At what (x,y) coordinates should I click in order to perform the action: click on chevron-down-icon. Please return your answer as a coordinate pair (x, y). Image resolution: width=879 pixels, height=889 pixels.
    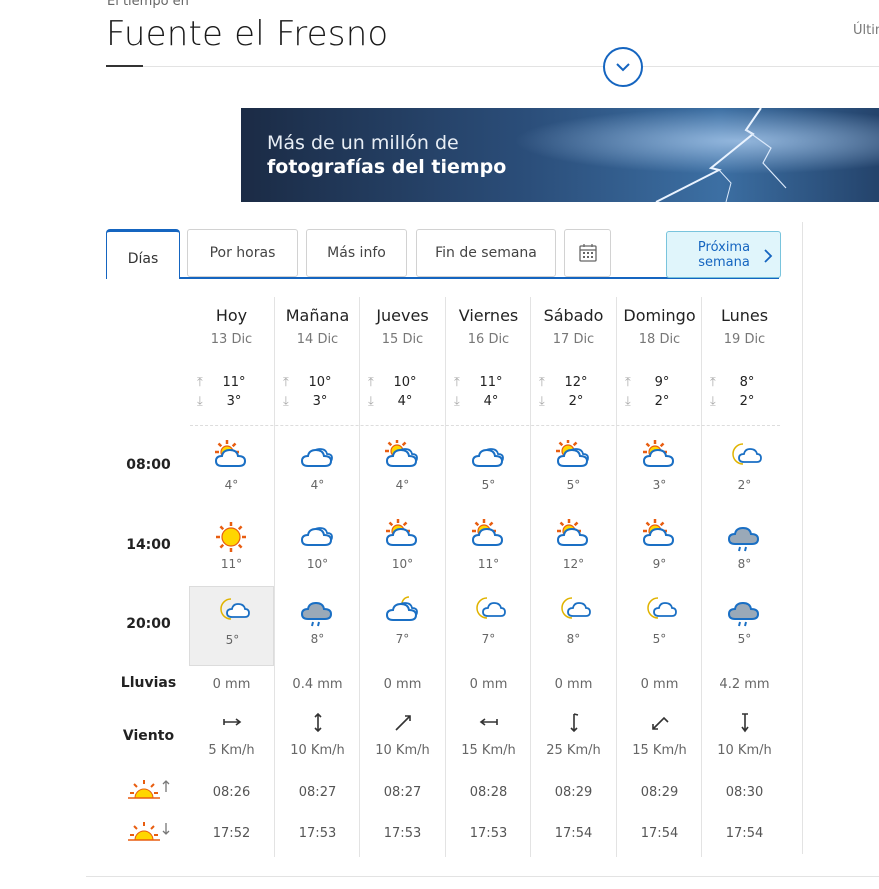
    Looking at the image, I should click on (623, 67).